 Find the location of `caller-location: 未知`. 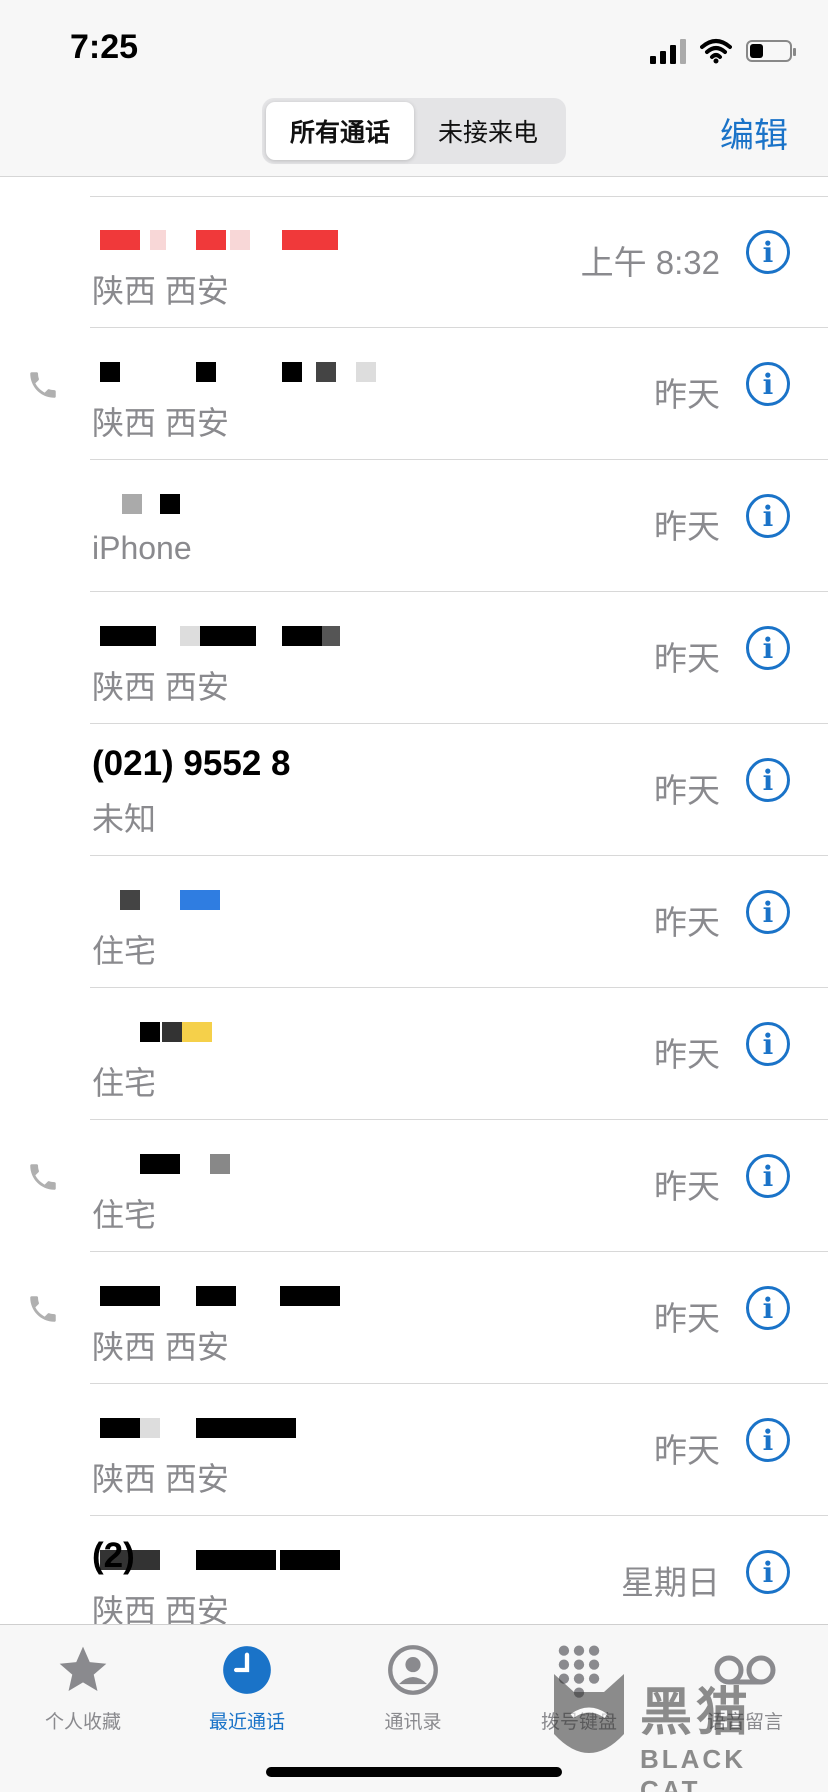

caller-location: 未知 is located at coordinates (124, 819).